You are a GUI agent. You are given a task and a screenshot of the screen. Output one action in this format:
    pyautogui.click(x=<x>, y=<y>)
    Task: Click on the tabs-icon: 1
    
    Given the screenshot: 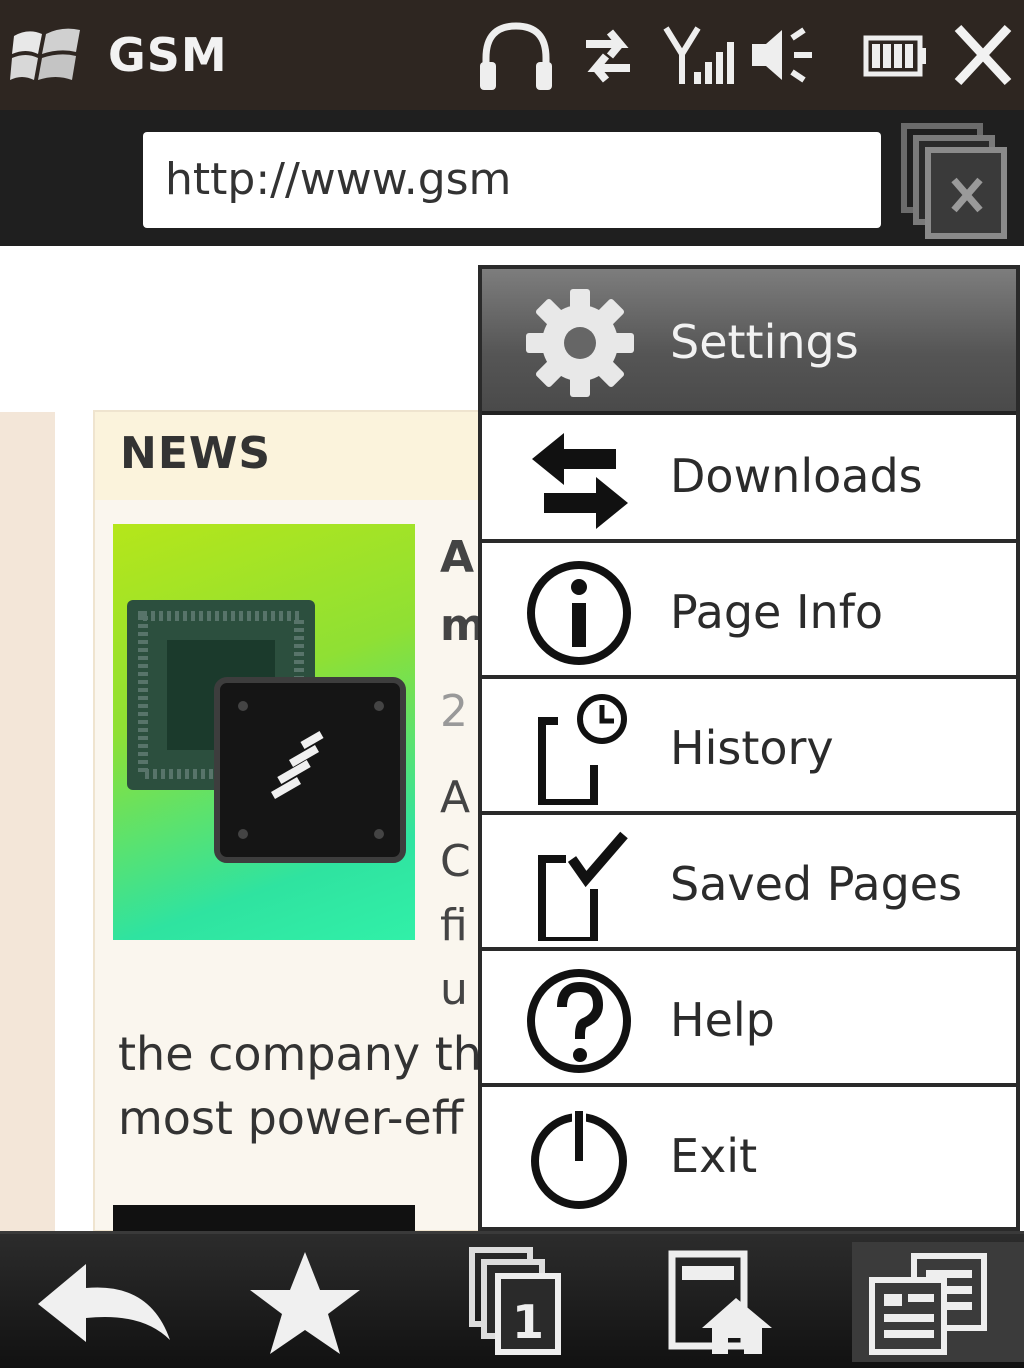 What is the action you would take?
    pyautogui.click(x=517, y=1302)
    